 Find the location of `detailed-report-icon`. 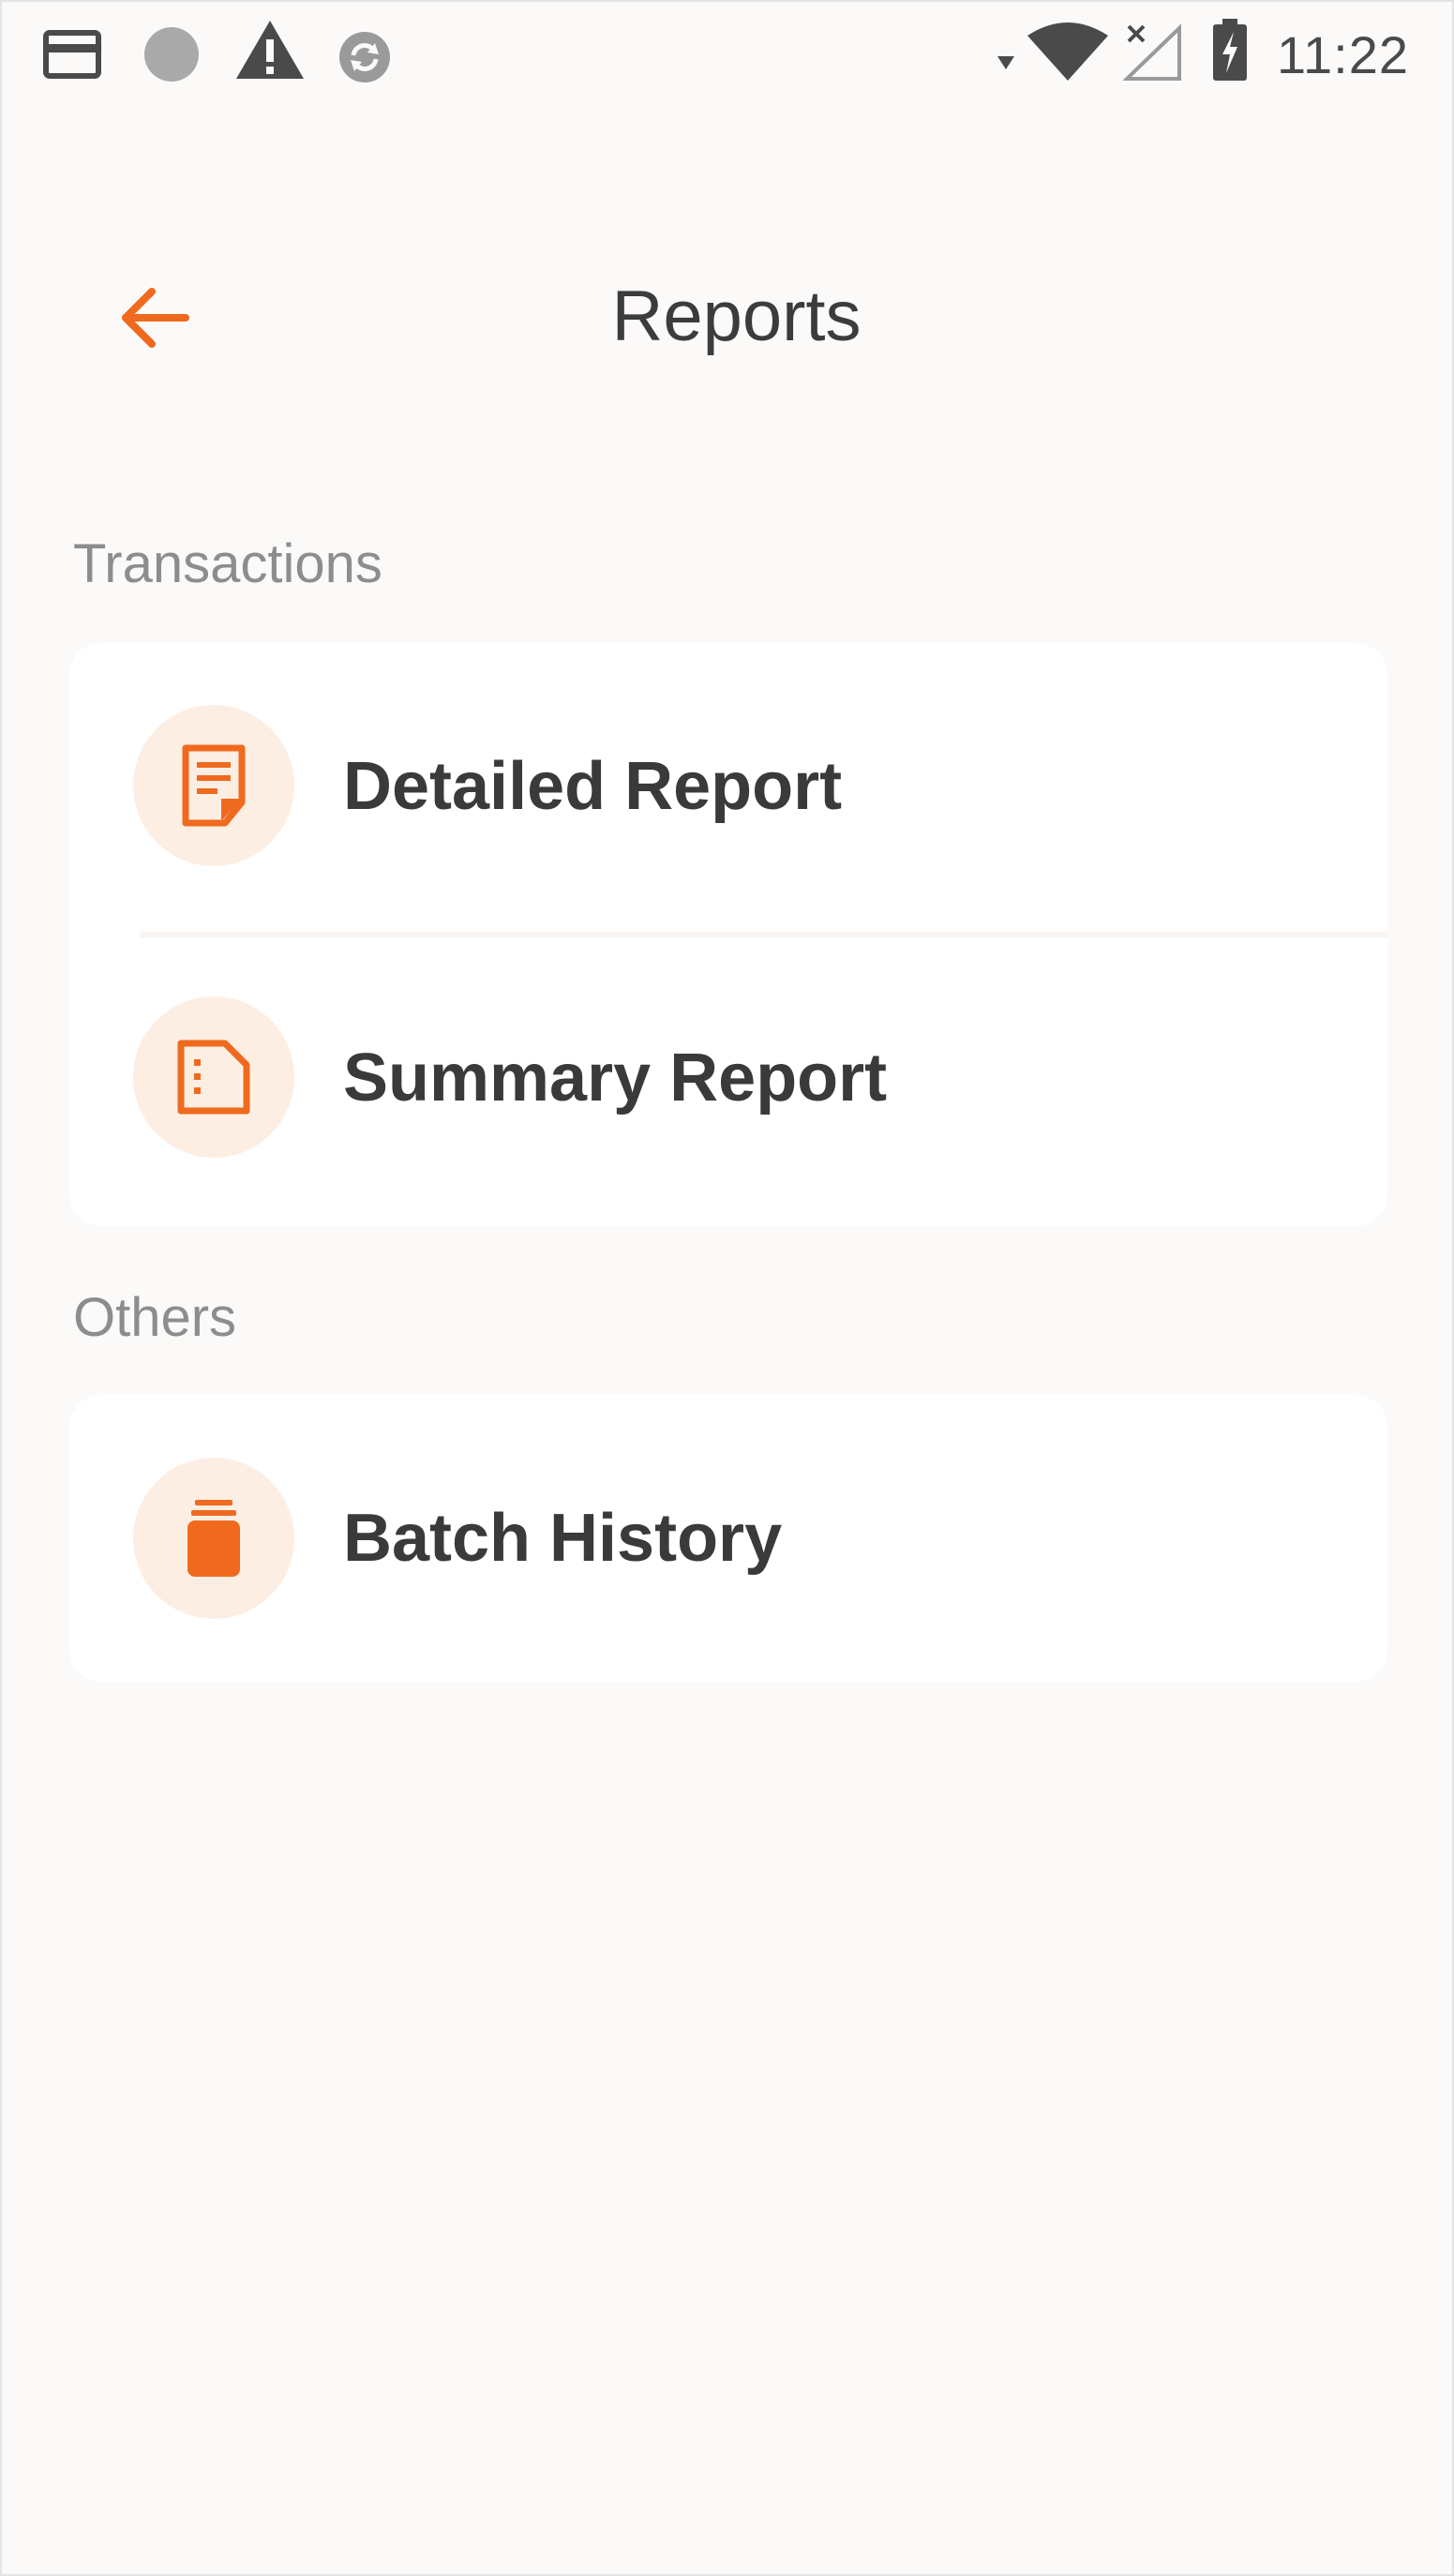

detailed-report-icon is located at coordinates (213, 786).